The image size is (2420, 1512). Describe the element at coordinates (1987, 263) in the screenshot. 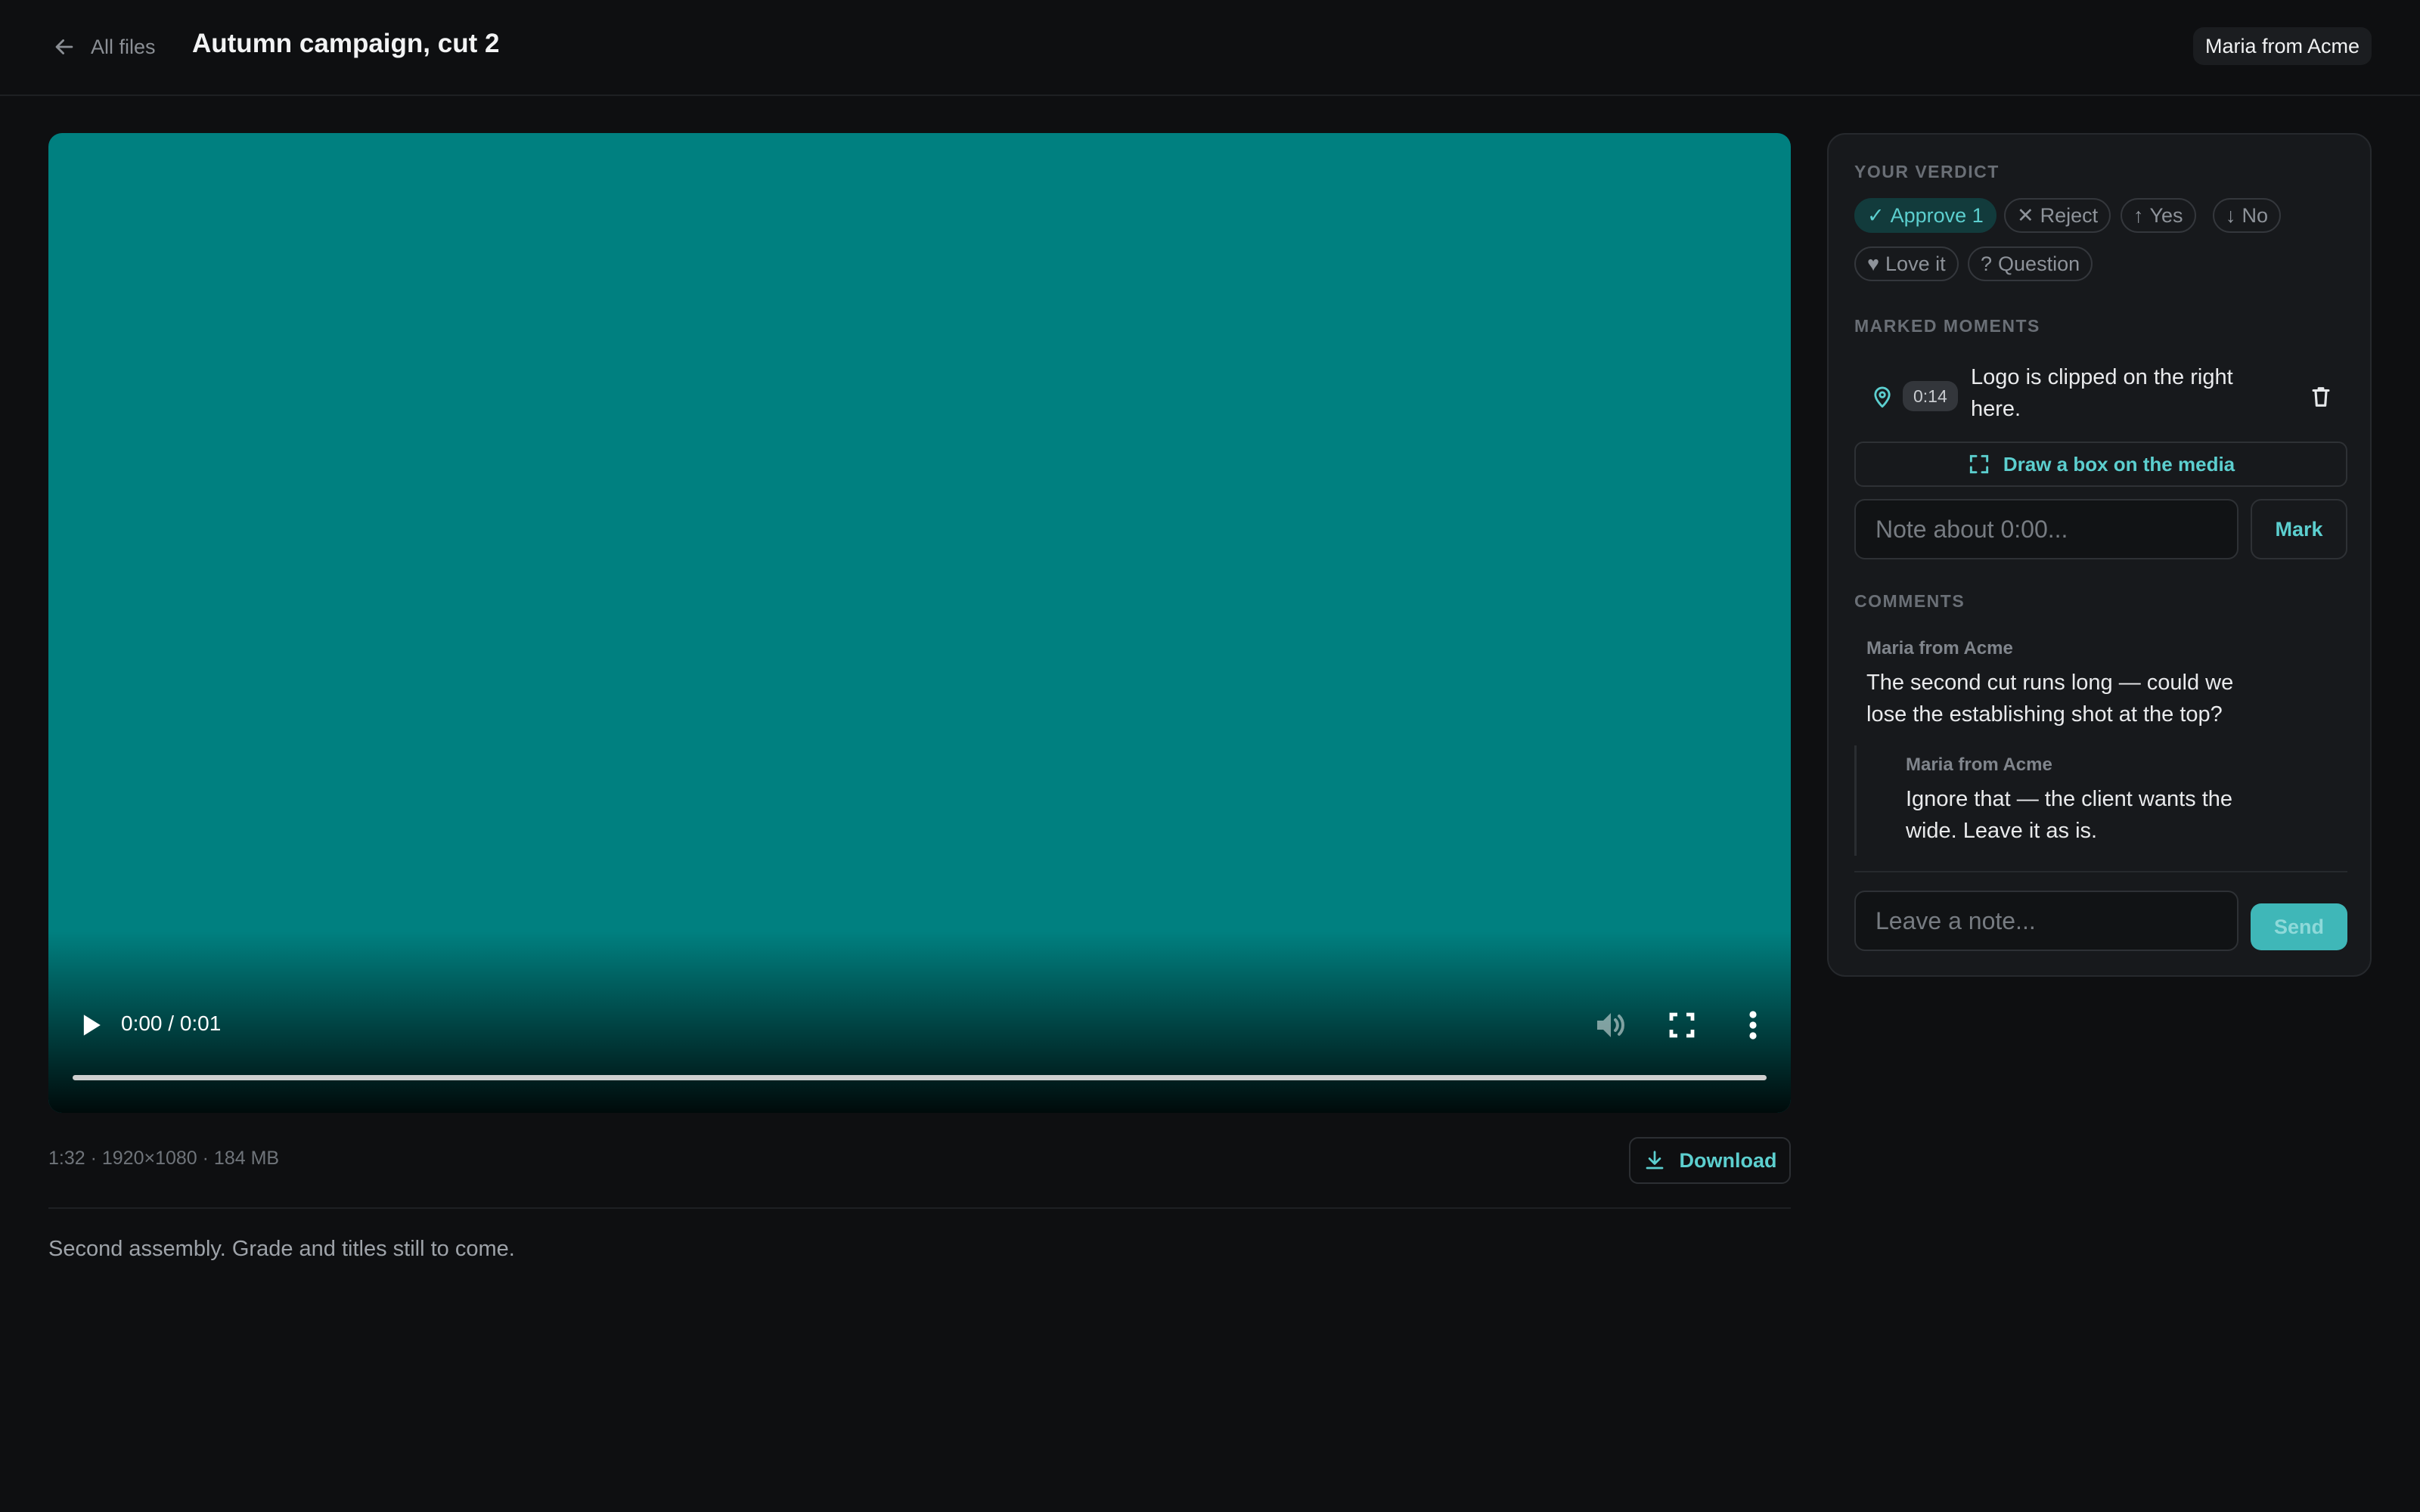

I see `question-icon: ?` at that location.